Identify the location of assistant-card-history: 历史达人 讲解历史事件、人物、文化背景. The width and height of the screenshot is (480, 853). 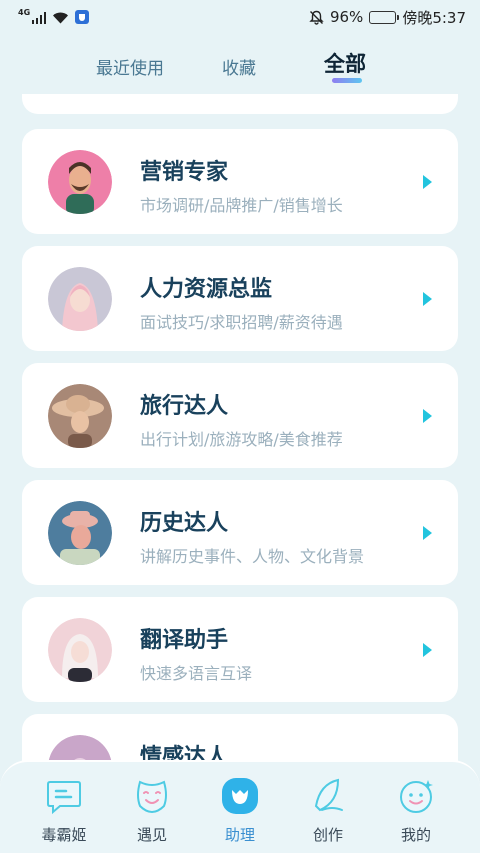
(240, 532).